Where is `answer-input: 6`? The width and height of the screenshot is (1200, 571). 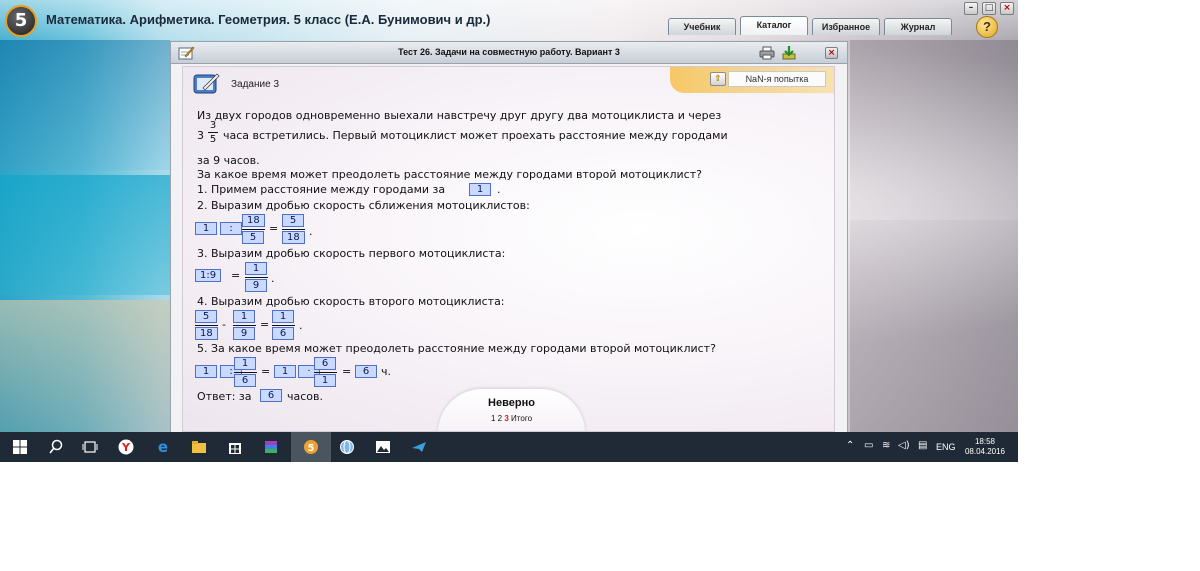
answer-input: 6 is located at coordinates (271, 395).